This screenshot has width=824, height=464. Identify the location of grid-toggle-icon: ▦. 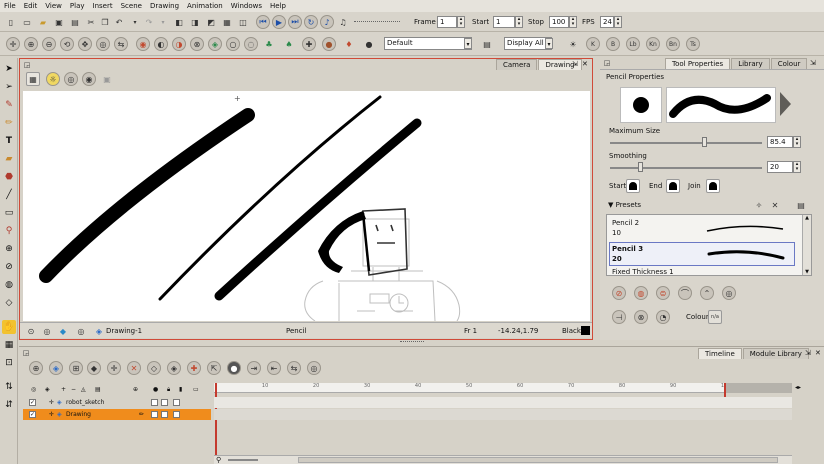
(33, 79).